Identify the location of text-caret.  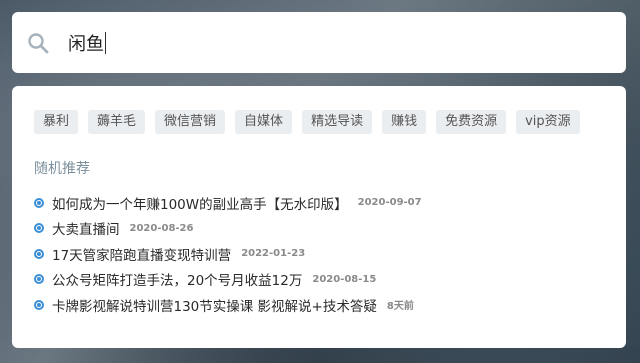
(105, 42).